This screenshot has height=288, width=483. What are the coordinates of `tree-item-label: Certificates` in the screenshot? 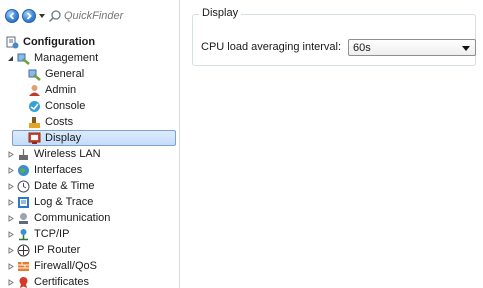 It's located at (62, 282).